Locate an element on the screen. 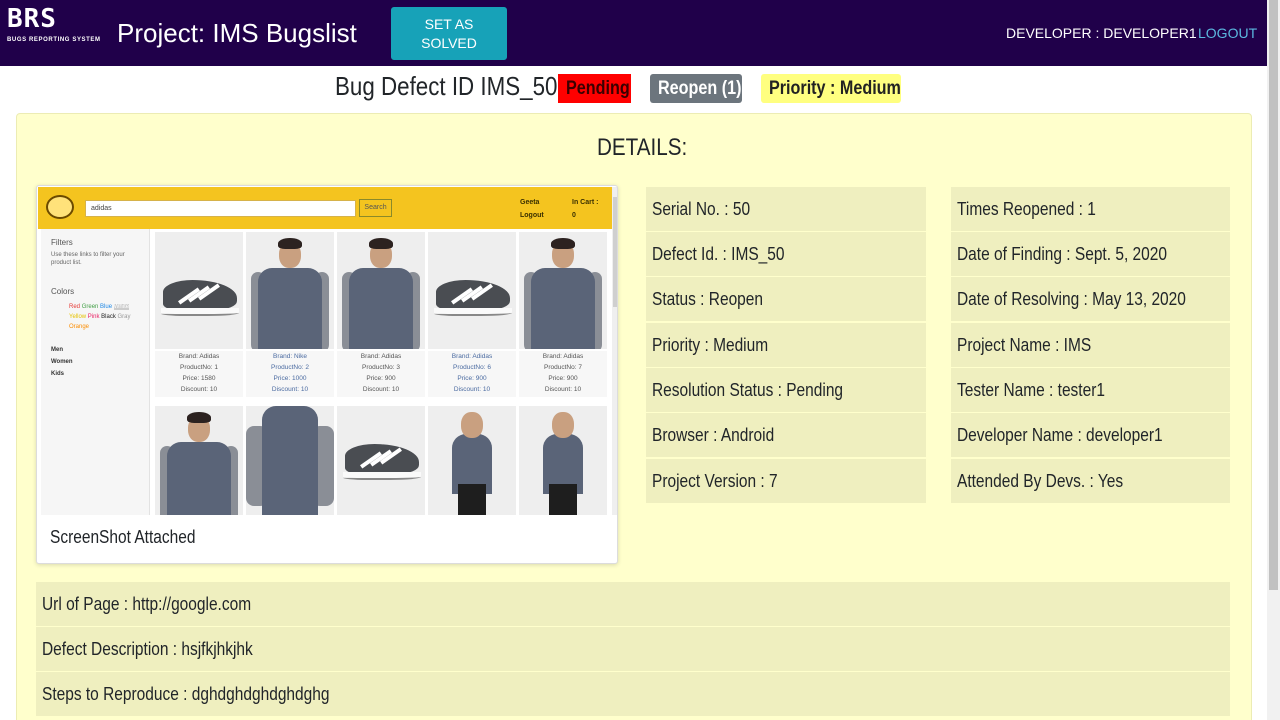 The width and height of the screenshot is (1280, 720). field-project-name: Project Name : IMS is located at coordinates (1090, 344).